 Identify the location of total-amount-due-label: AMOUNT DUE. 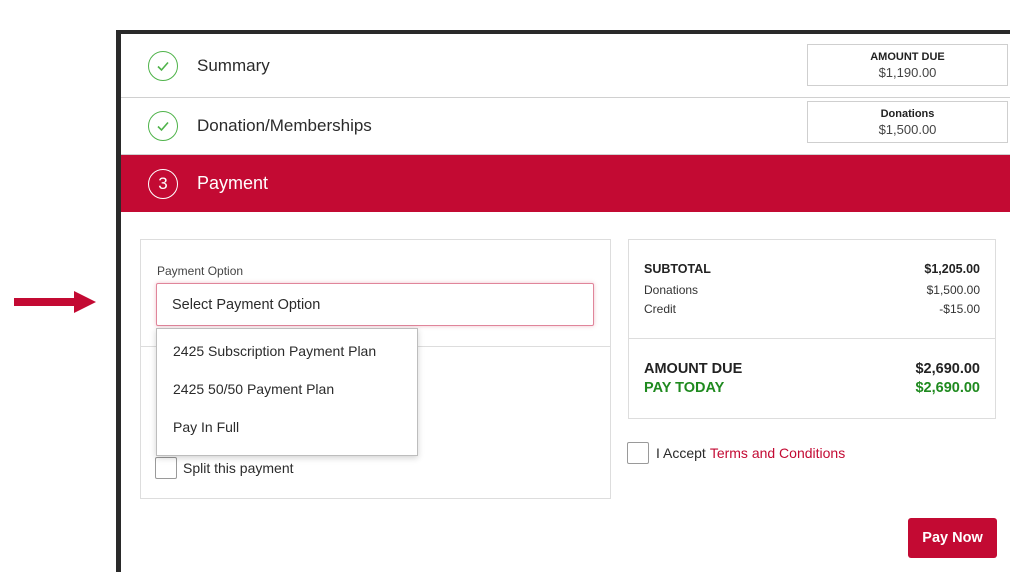
(693, 369).